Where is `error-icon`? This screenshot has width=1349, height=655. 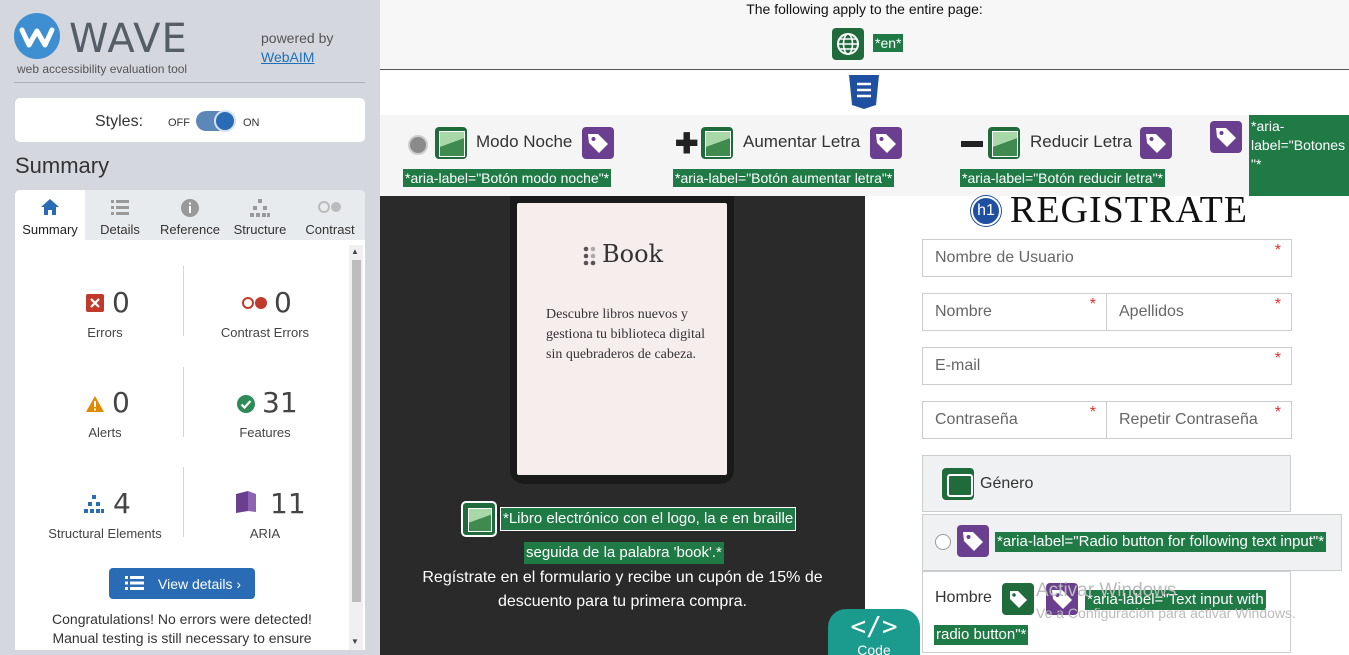
error-icon is located at coordinates (95, 305).